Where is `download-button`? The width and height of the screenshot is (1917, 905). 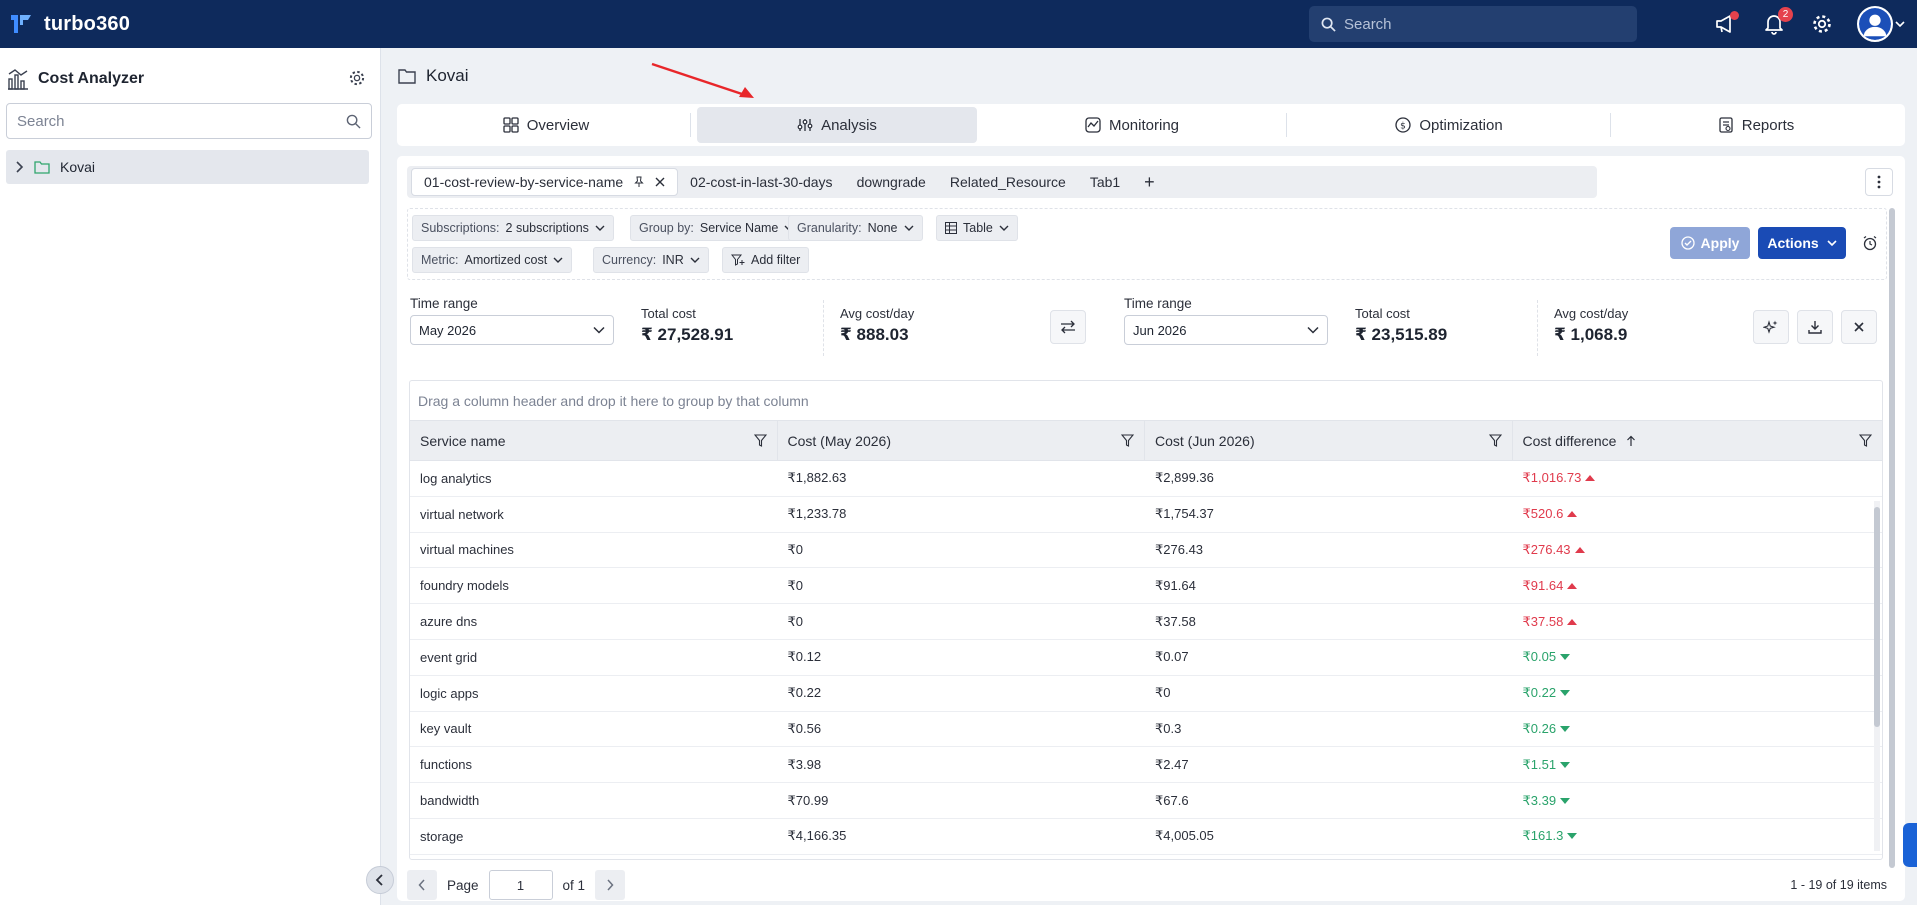
download-button is located at coordinates (1815, 327).